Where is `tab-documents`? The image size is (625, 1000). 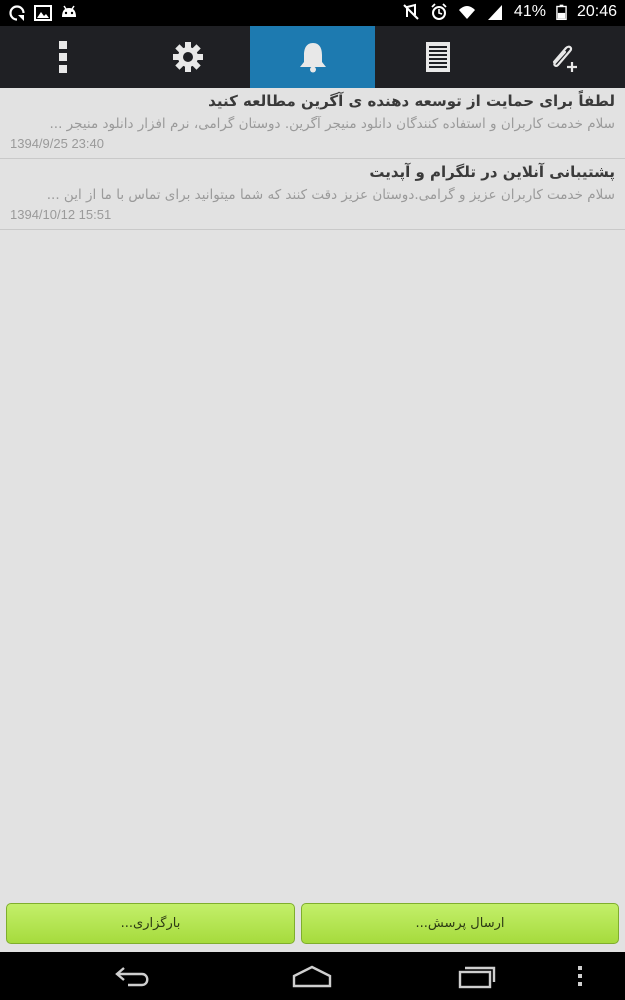 tab-documents is located at coordinates (437, 57).